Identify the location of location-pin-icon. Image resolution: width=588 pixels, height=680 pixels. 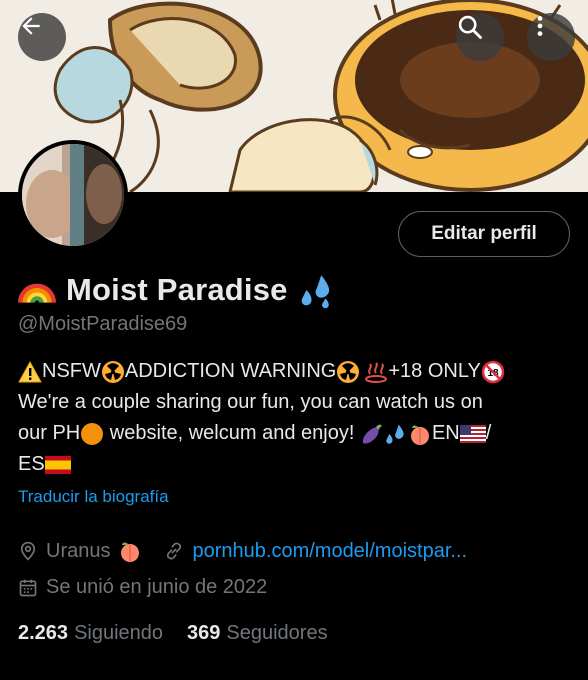
(28, 551).